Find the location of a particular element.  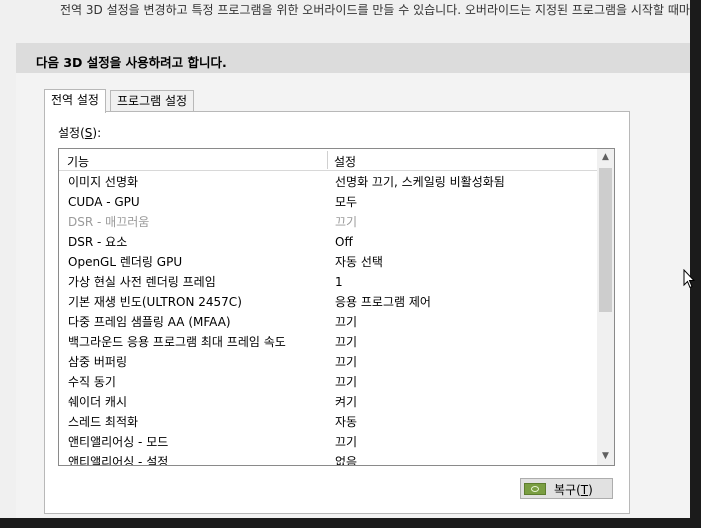

table-row: 다중 프레임 샘플링 AA (MFAA) 끄기 is located at coordinates (328, 322).